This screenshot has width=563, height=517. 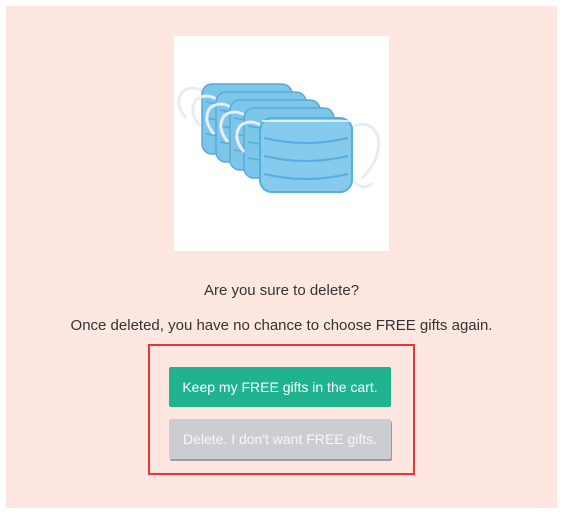 I want to click on surgical-masks-icon, so click(x=279, y=138).